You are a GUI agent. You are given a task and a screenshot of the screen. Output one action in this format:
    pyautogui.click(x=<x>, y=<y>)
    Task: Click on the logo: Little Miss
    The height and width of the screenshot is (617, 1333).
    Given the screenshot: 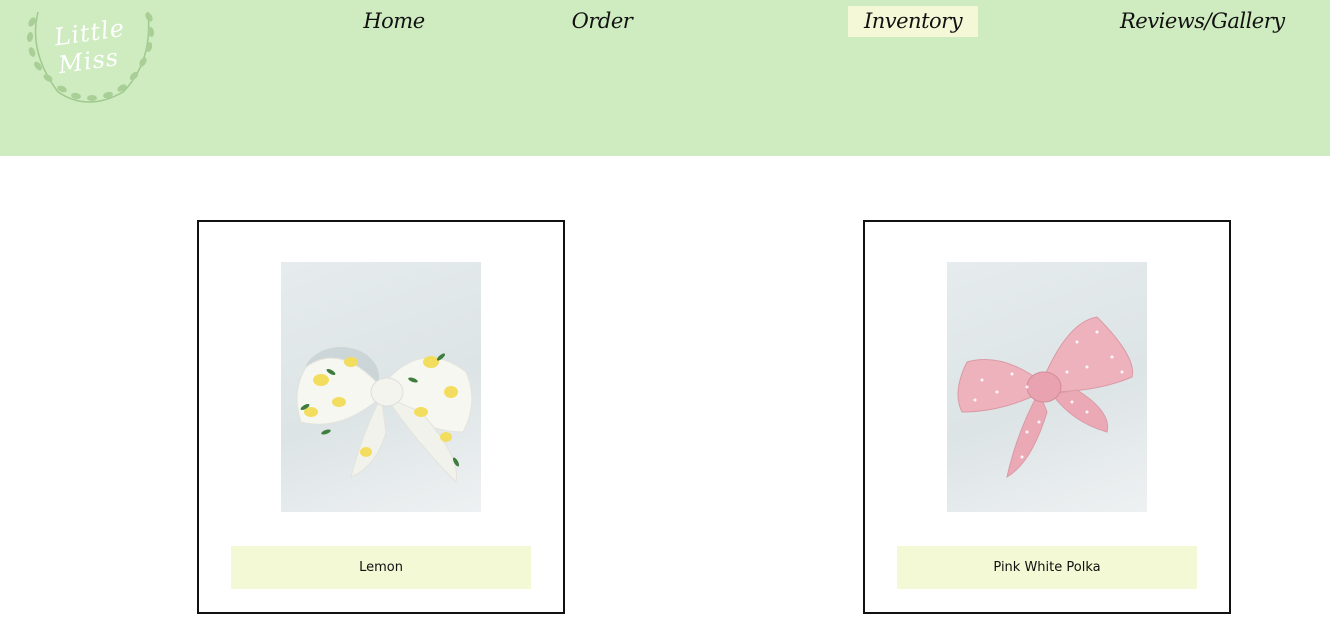 What is the action you would take?
    pyautogui.click(x=90, y=55)
    